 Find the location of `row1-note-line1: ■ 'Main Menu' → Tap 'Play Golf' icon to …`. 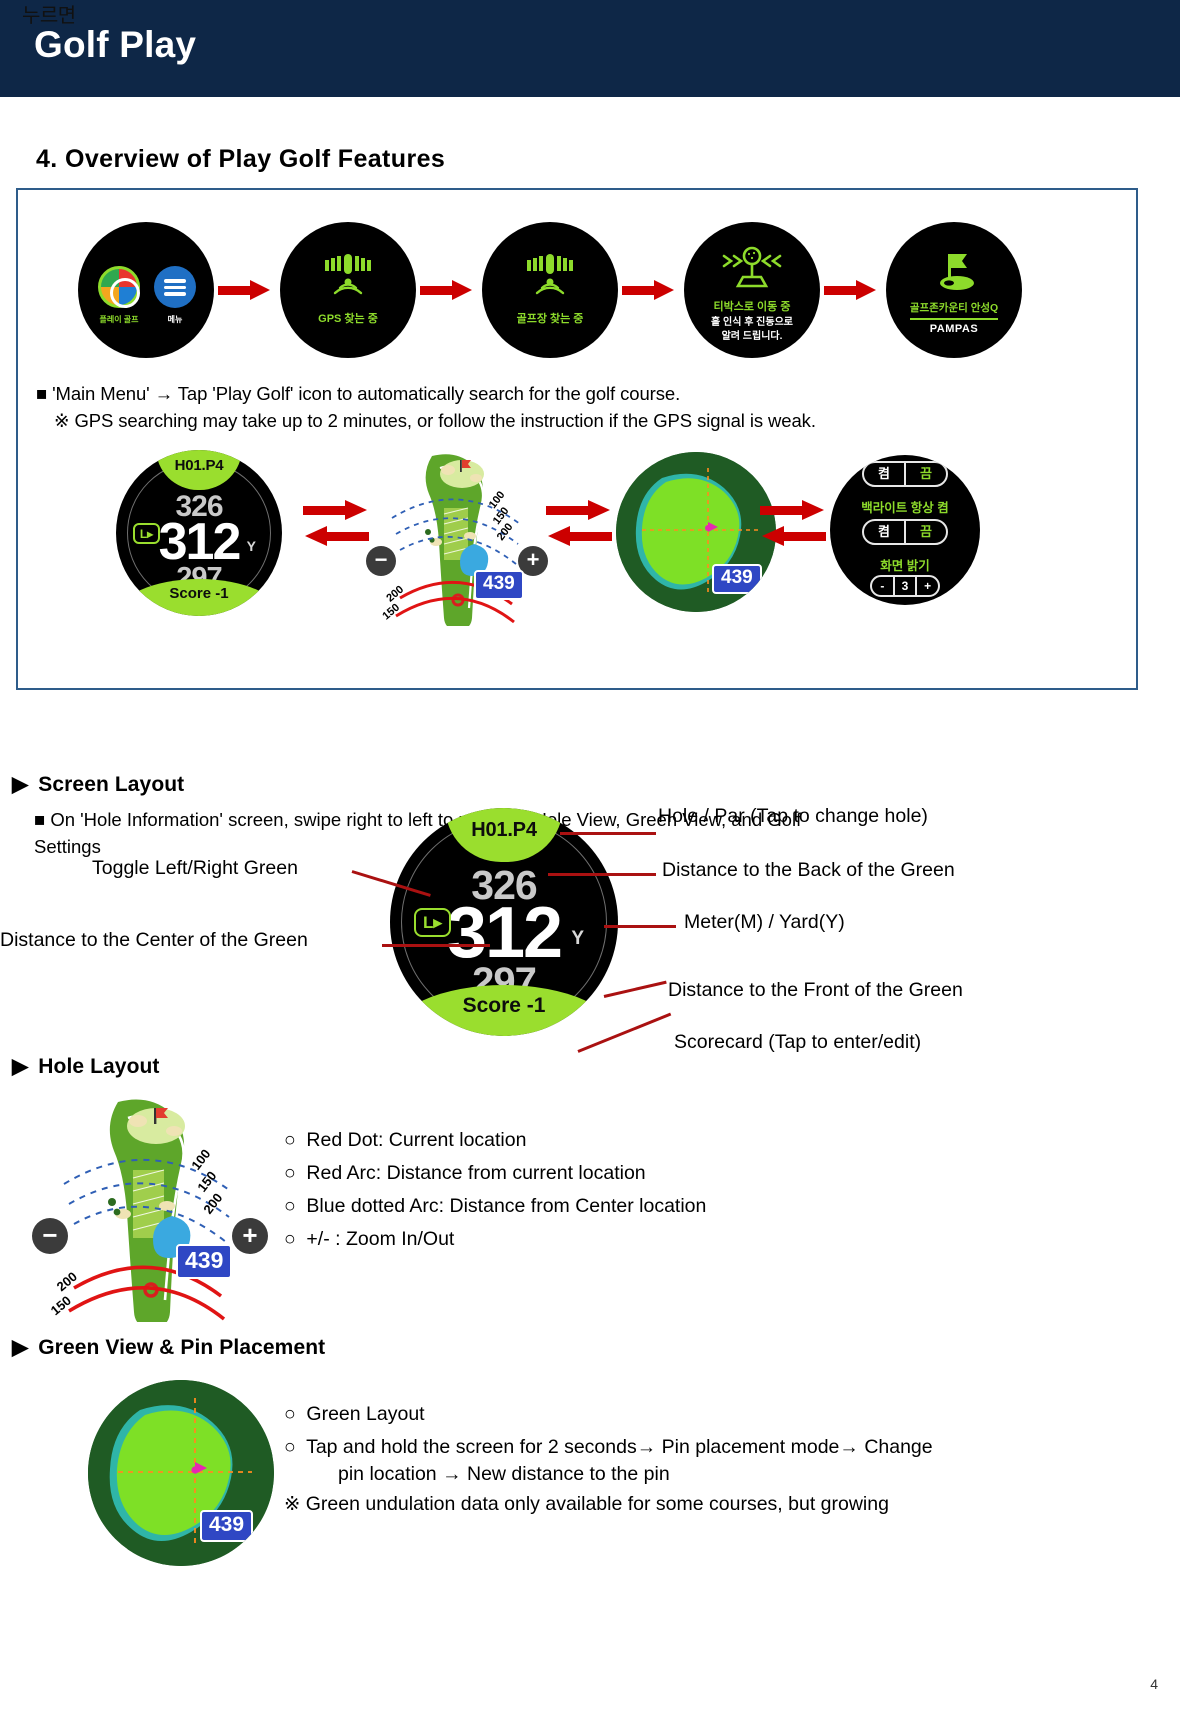

row1-note-line1: ■ 'Main Menu' → Tap 'Play Golf' icon to … is located at coordinates (358, 393).